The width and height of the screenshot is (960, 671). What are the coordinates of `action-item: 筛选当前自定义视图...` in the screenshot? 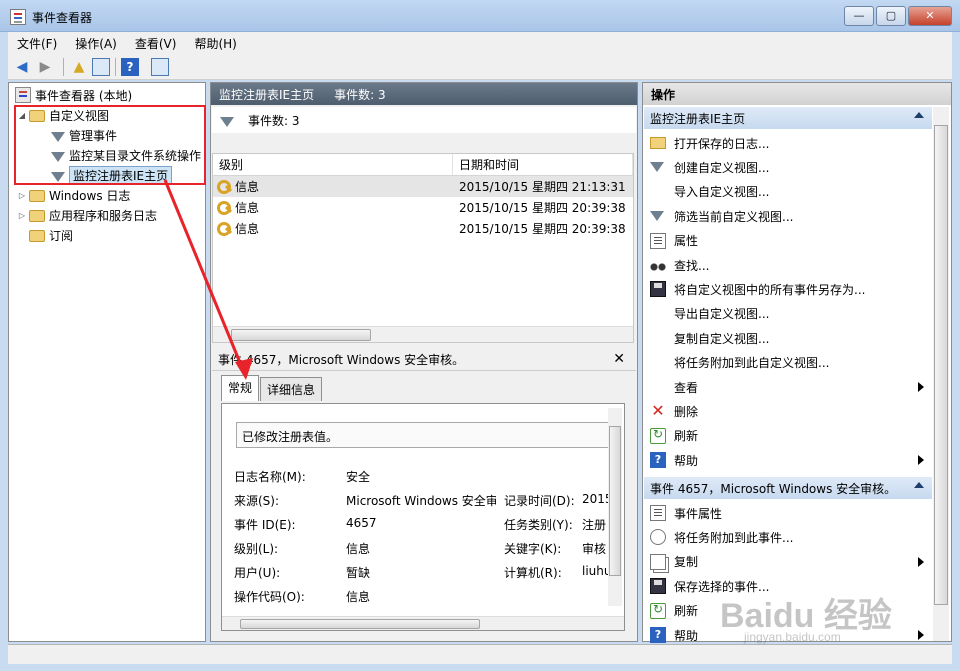 It's located at (788, 216).